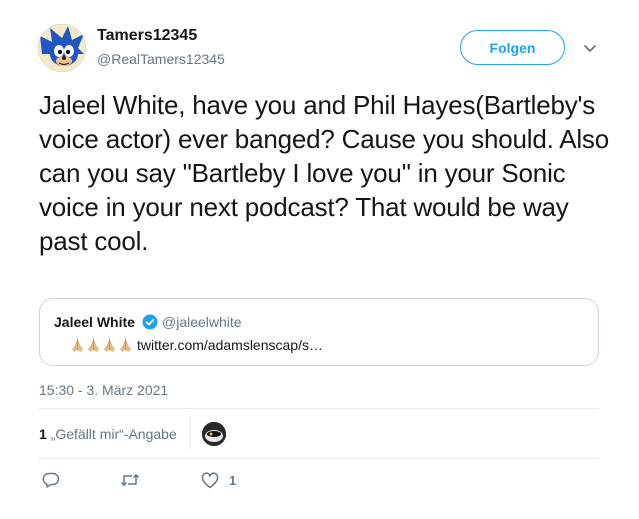 This screenshot has height=519, width=639. I want to click on retweet-icon, so click(130, 480).